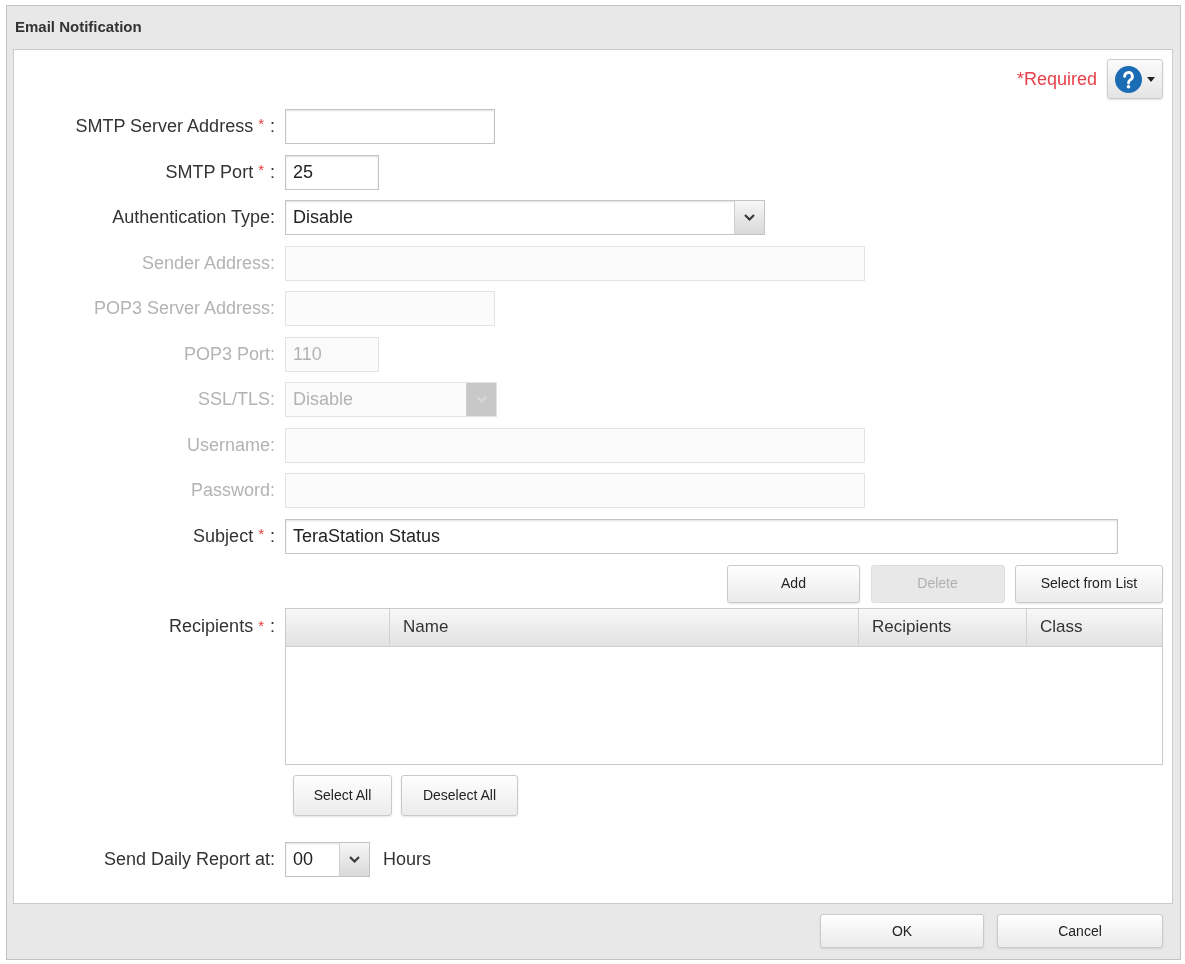 Image resolution: width=1185 pixels, height=964 pixels. I want to click on text-field: 25, so click(332, 172).